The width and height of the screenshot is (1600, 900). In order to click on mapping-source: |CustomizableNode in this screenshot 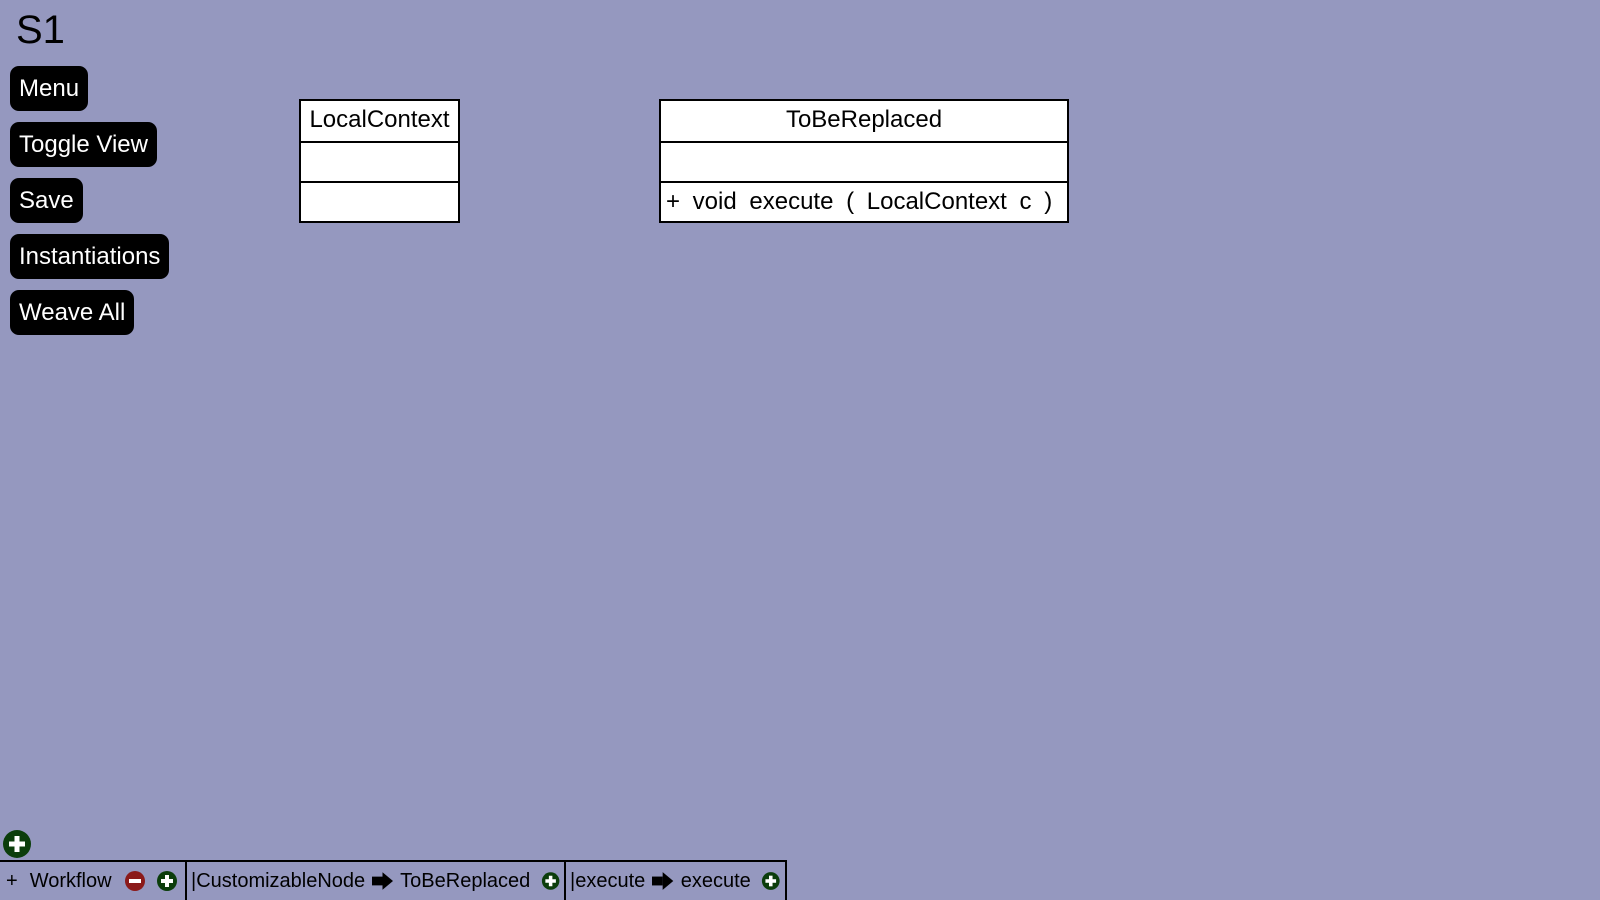, I will do `click(278, 881)`.